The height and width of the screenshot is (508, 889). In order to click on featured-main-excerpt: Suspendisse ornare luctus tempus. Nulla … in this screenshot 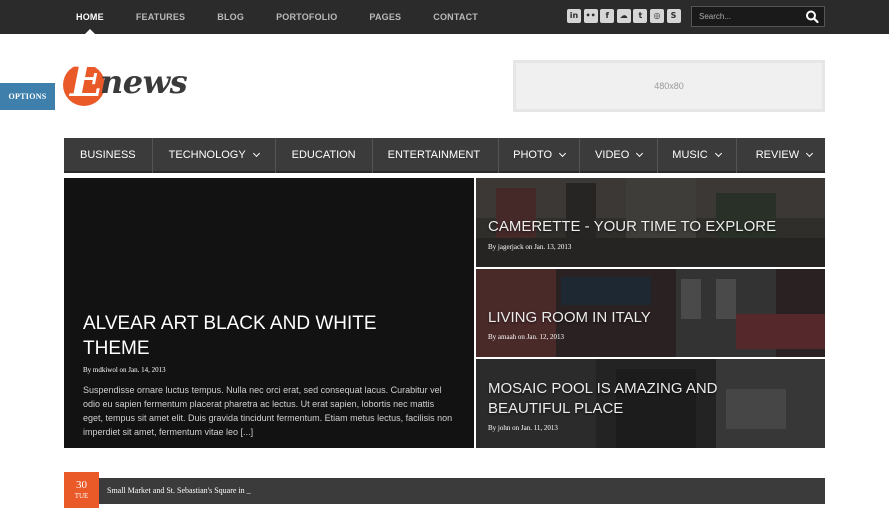, I will do `click(268, 411)`.